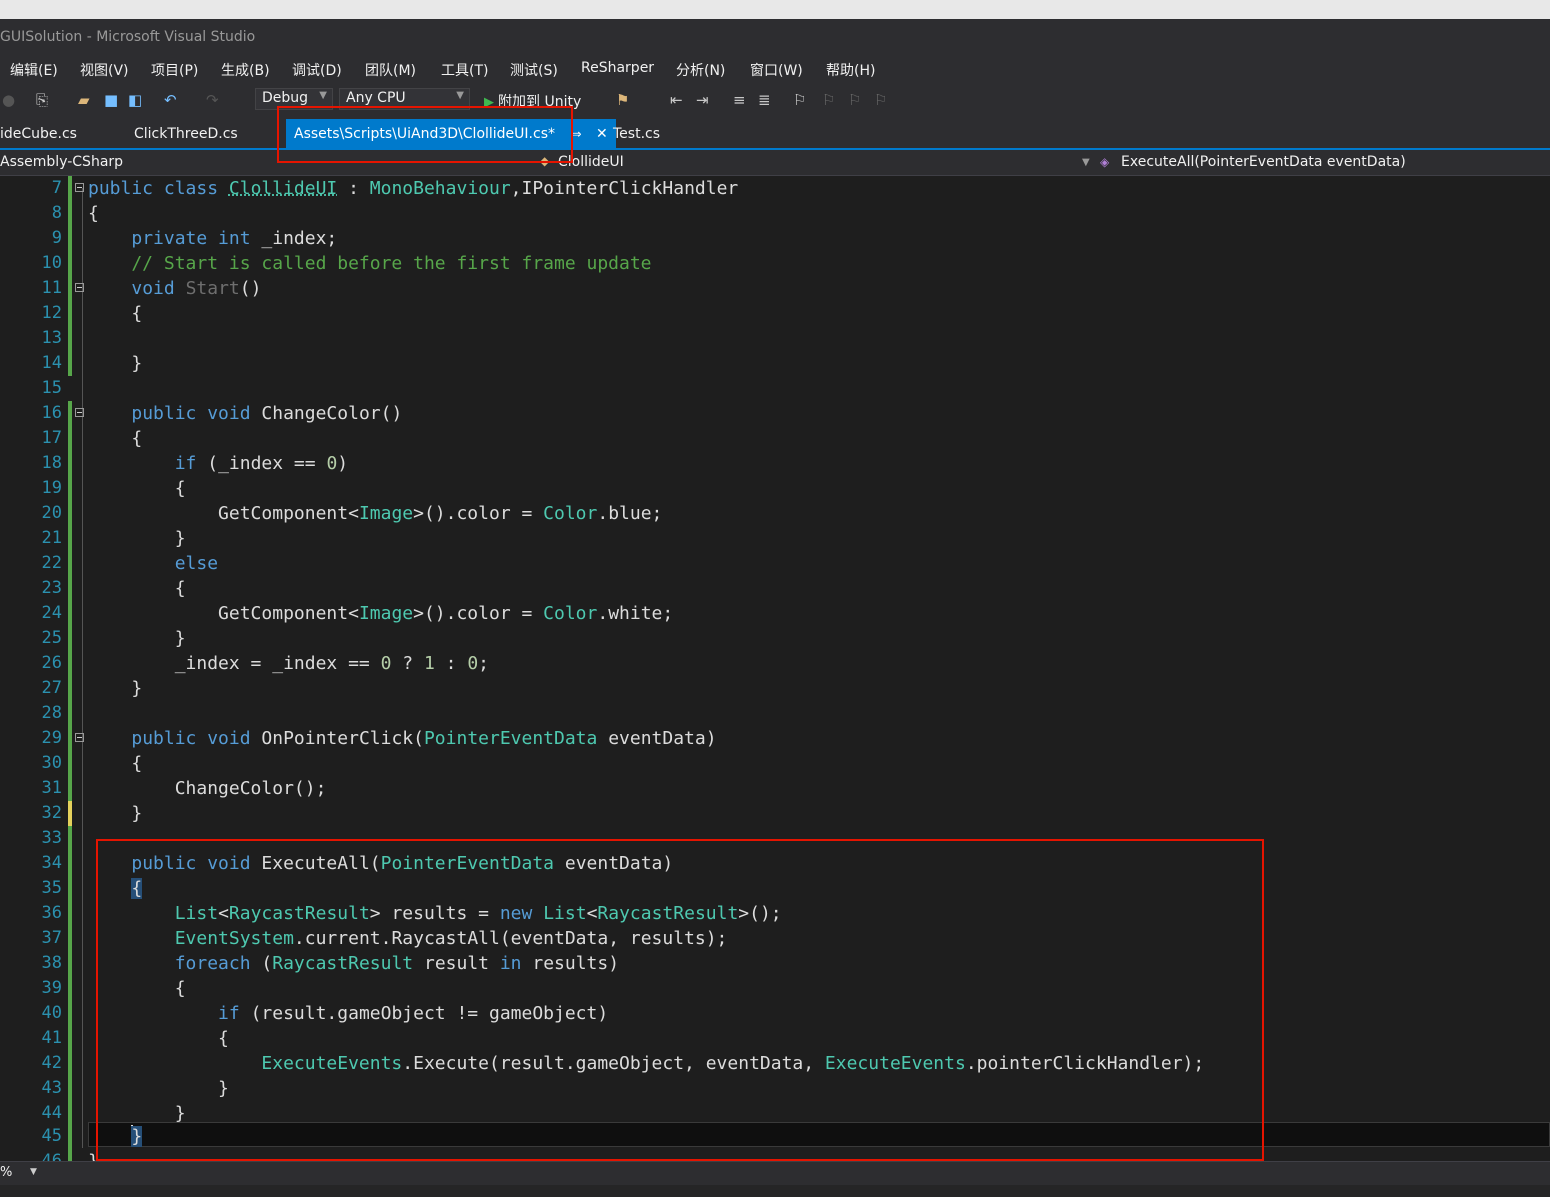 This screenshot has width=1550, height=1197. I want to click on menu-test: 测试(S), so click(534, 70).